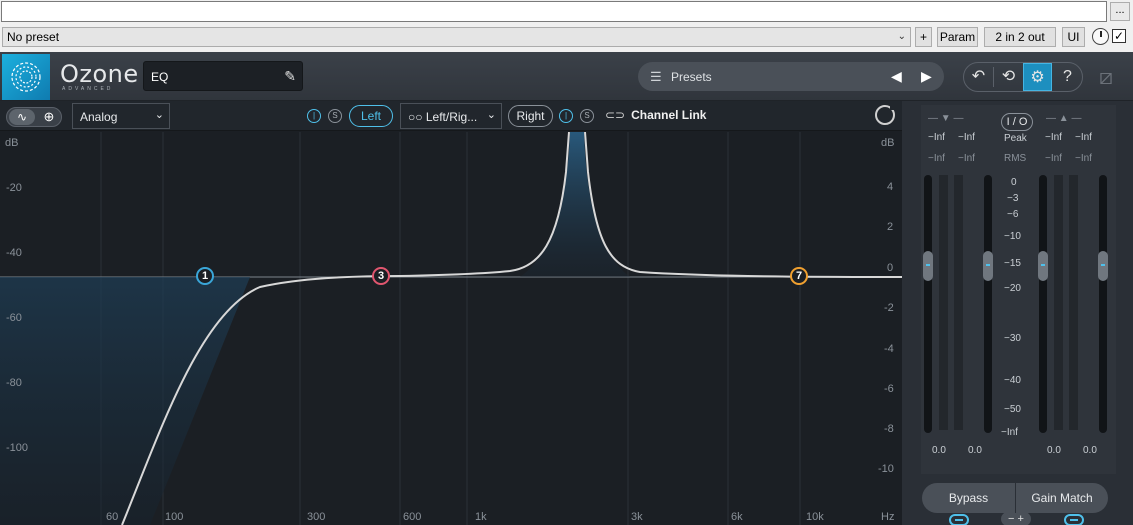 This screenshot has width=1133, height=525. I want to click on eq-node-1: 1, so click(205, 276).